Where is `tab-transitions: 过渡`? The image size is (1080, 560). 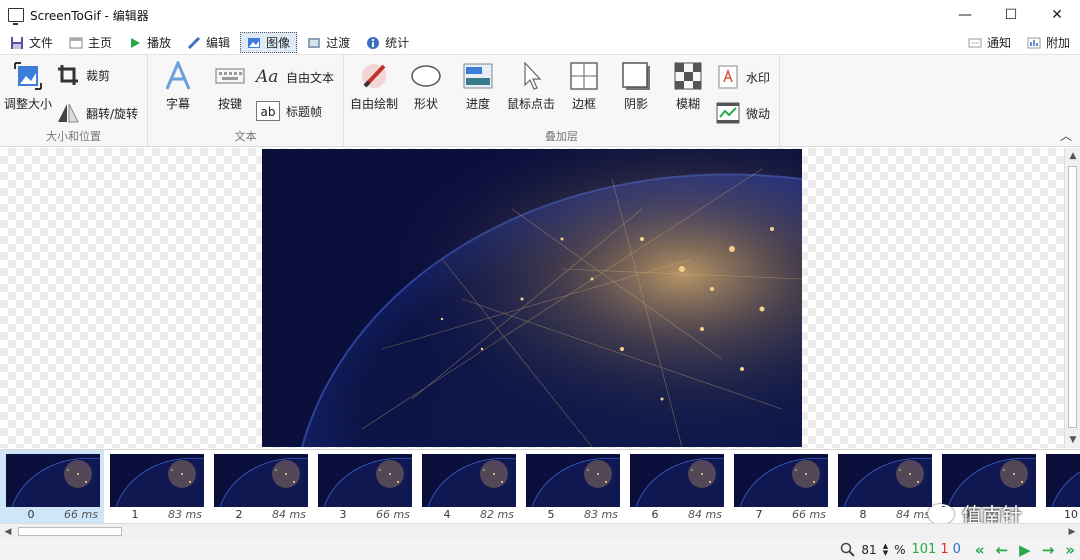
tab-transitions: 过渡 is located at coordinates (328, 42).